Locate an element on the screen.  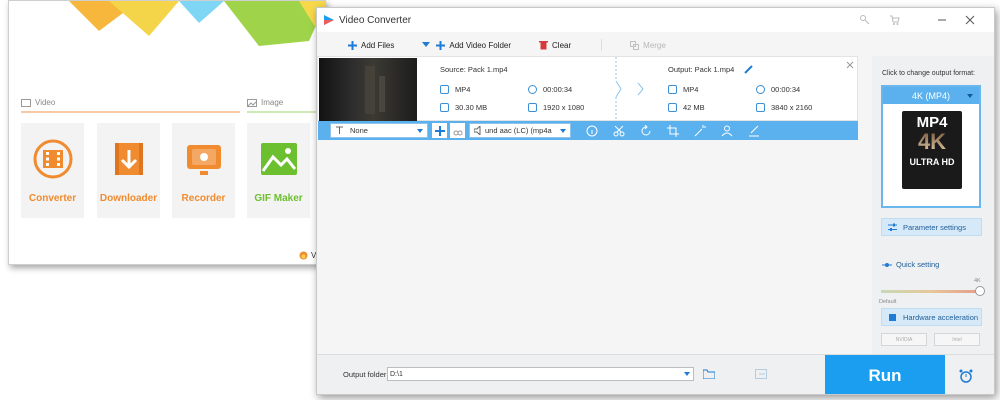
cart-icon is located at coordinates (895, 20).